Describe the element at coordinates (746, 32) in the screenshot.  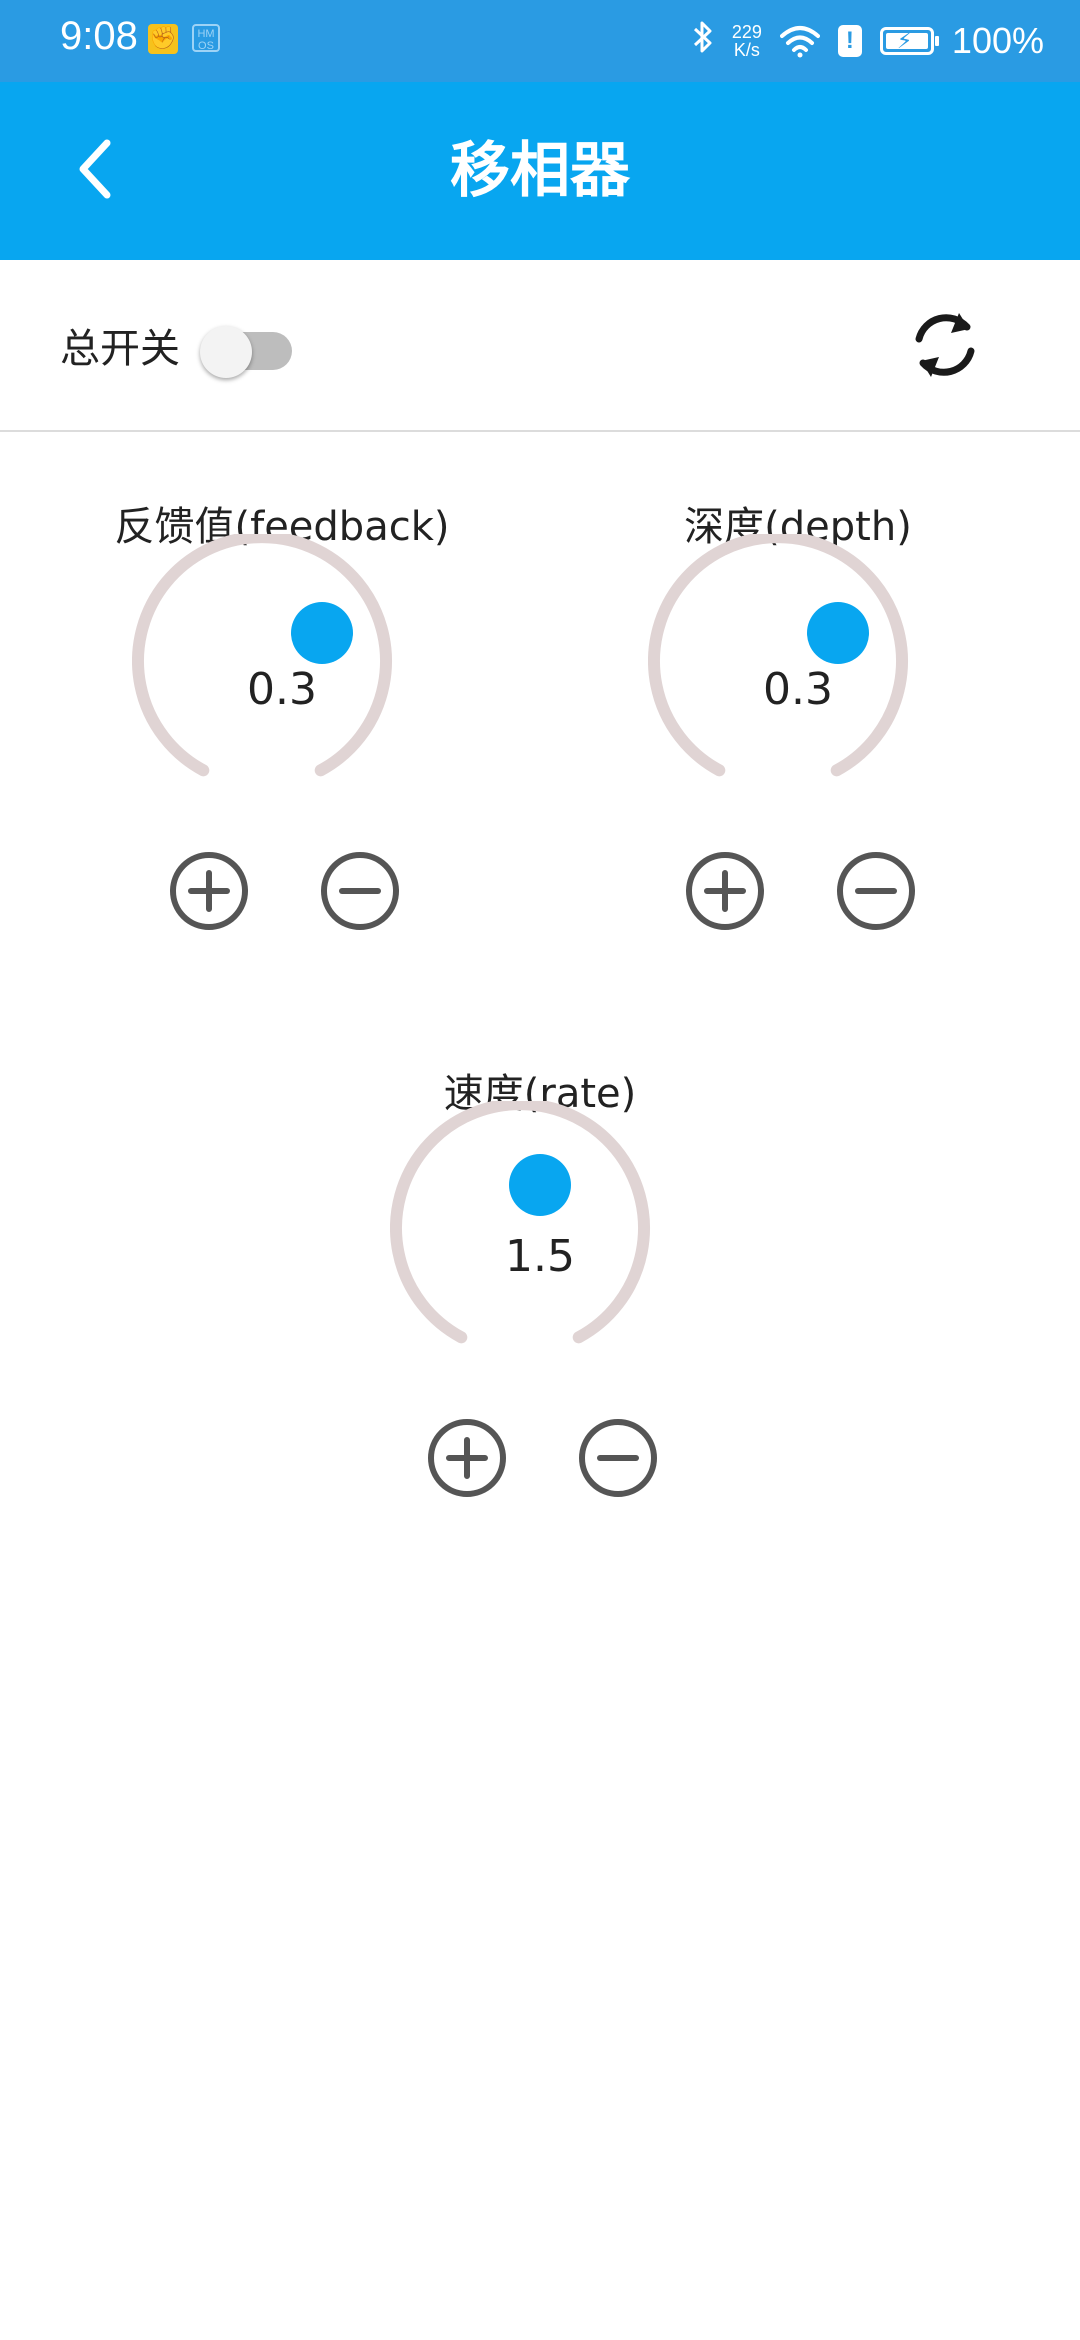
I see `network-speed-value: 229` at that location.